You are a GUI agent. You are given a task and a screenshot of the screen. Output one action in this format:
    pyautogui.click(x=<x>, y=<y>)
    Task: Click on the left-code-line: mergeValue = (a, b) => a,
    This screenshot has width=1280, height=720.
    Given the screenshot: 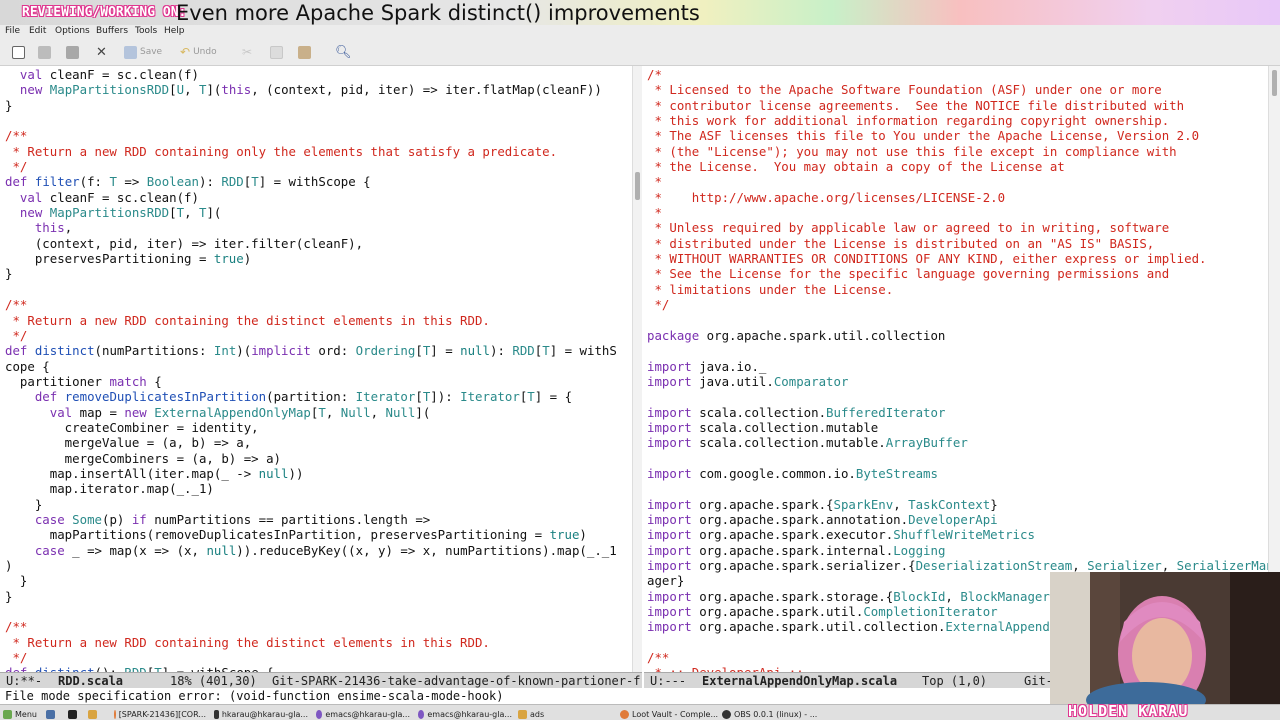 What is the action you would take?
    pyautogui.click(x=311, y=442)
    